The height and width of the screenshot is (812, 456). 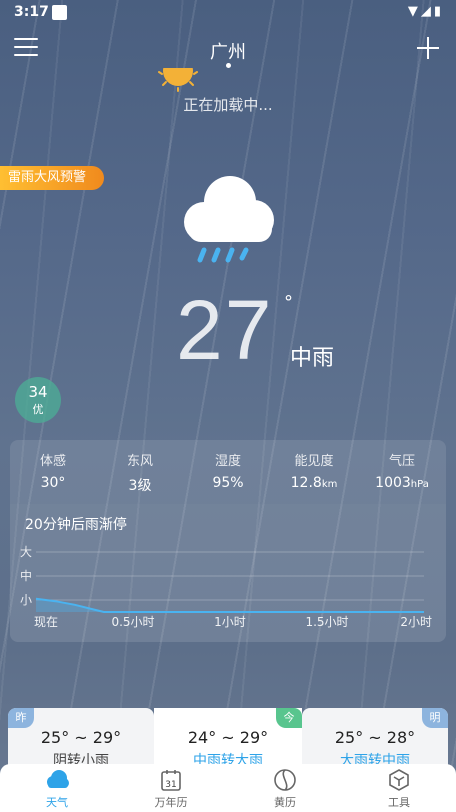 I want to click on x-tick-label: 2小时, so click(x=416, y=622).